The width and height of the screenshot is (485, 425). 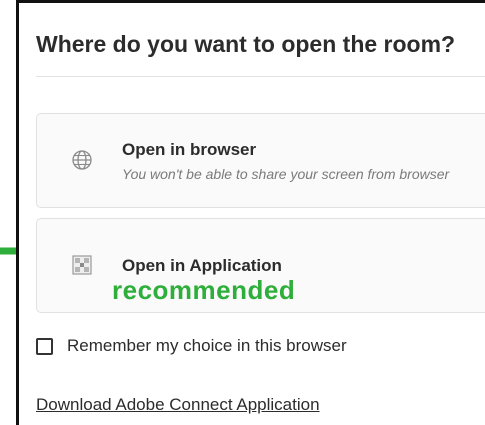 What do you see at coordinates (82, 160) in the screenshot?
I see `globe-icon` at bounding box center [82, 160].